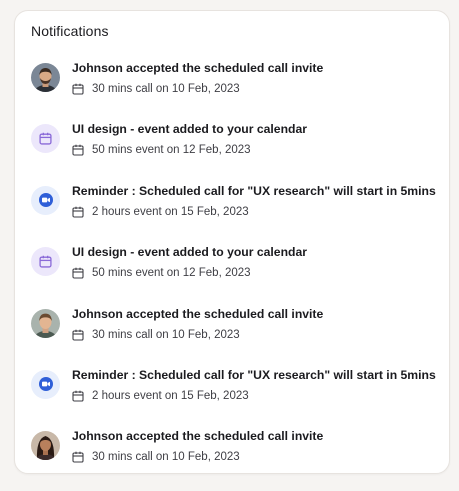 The width and height of the screenshot is (459, 491). I want to click on avatar-man-beard-icon, so click(45, 77).